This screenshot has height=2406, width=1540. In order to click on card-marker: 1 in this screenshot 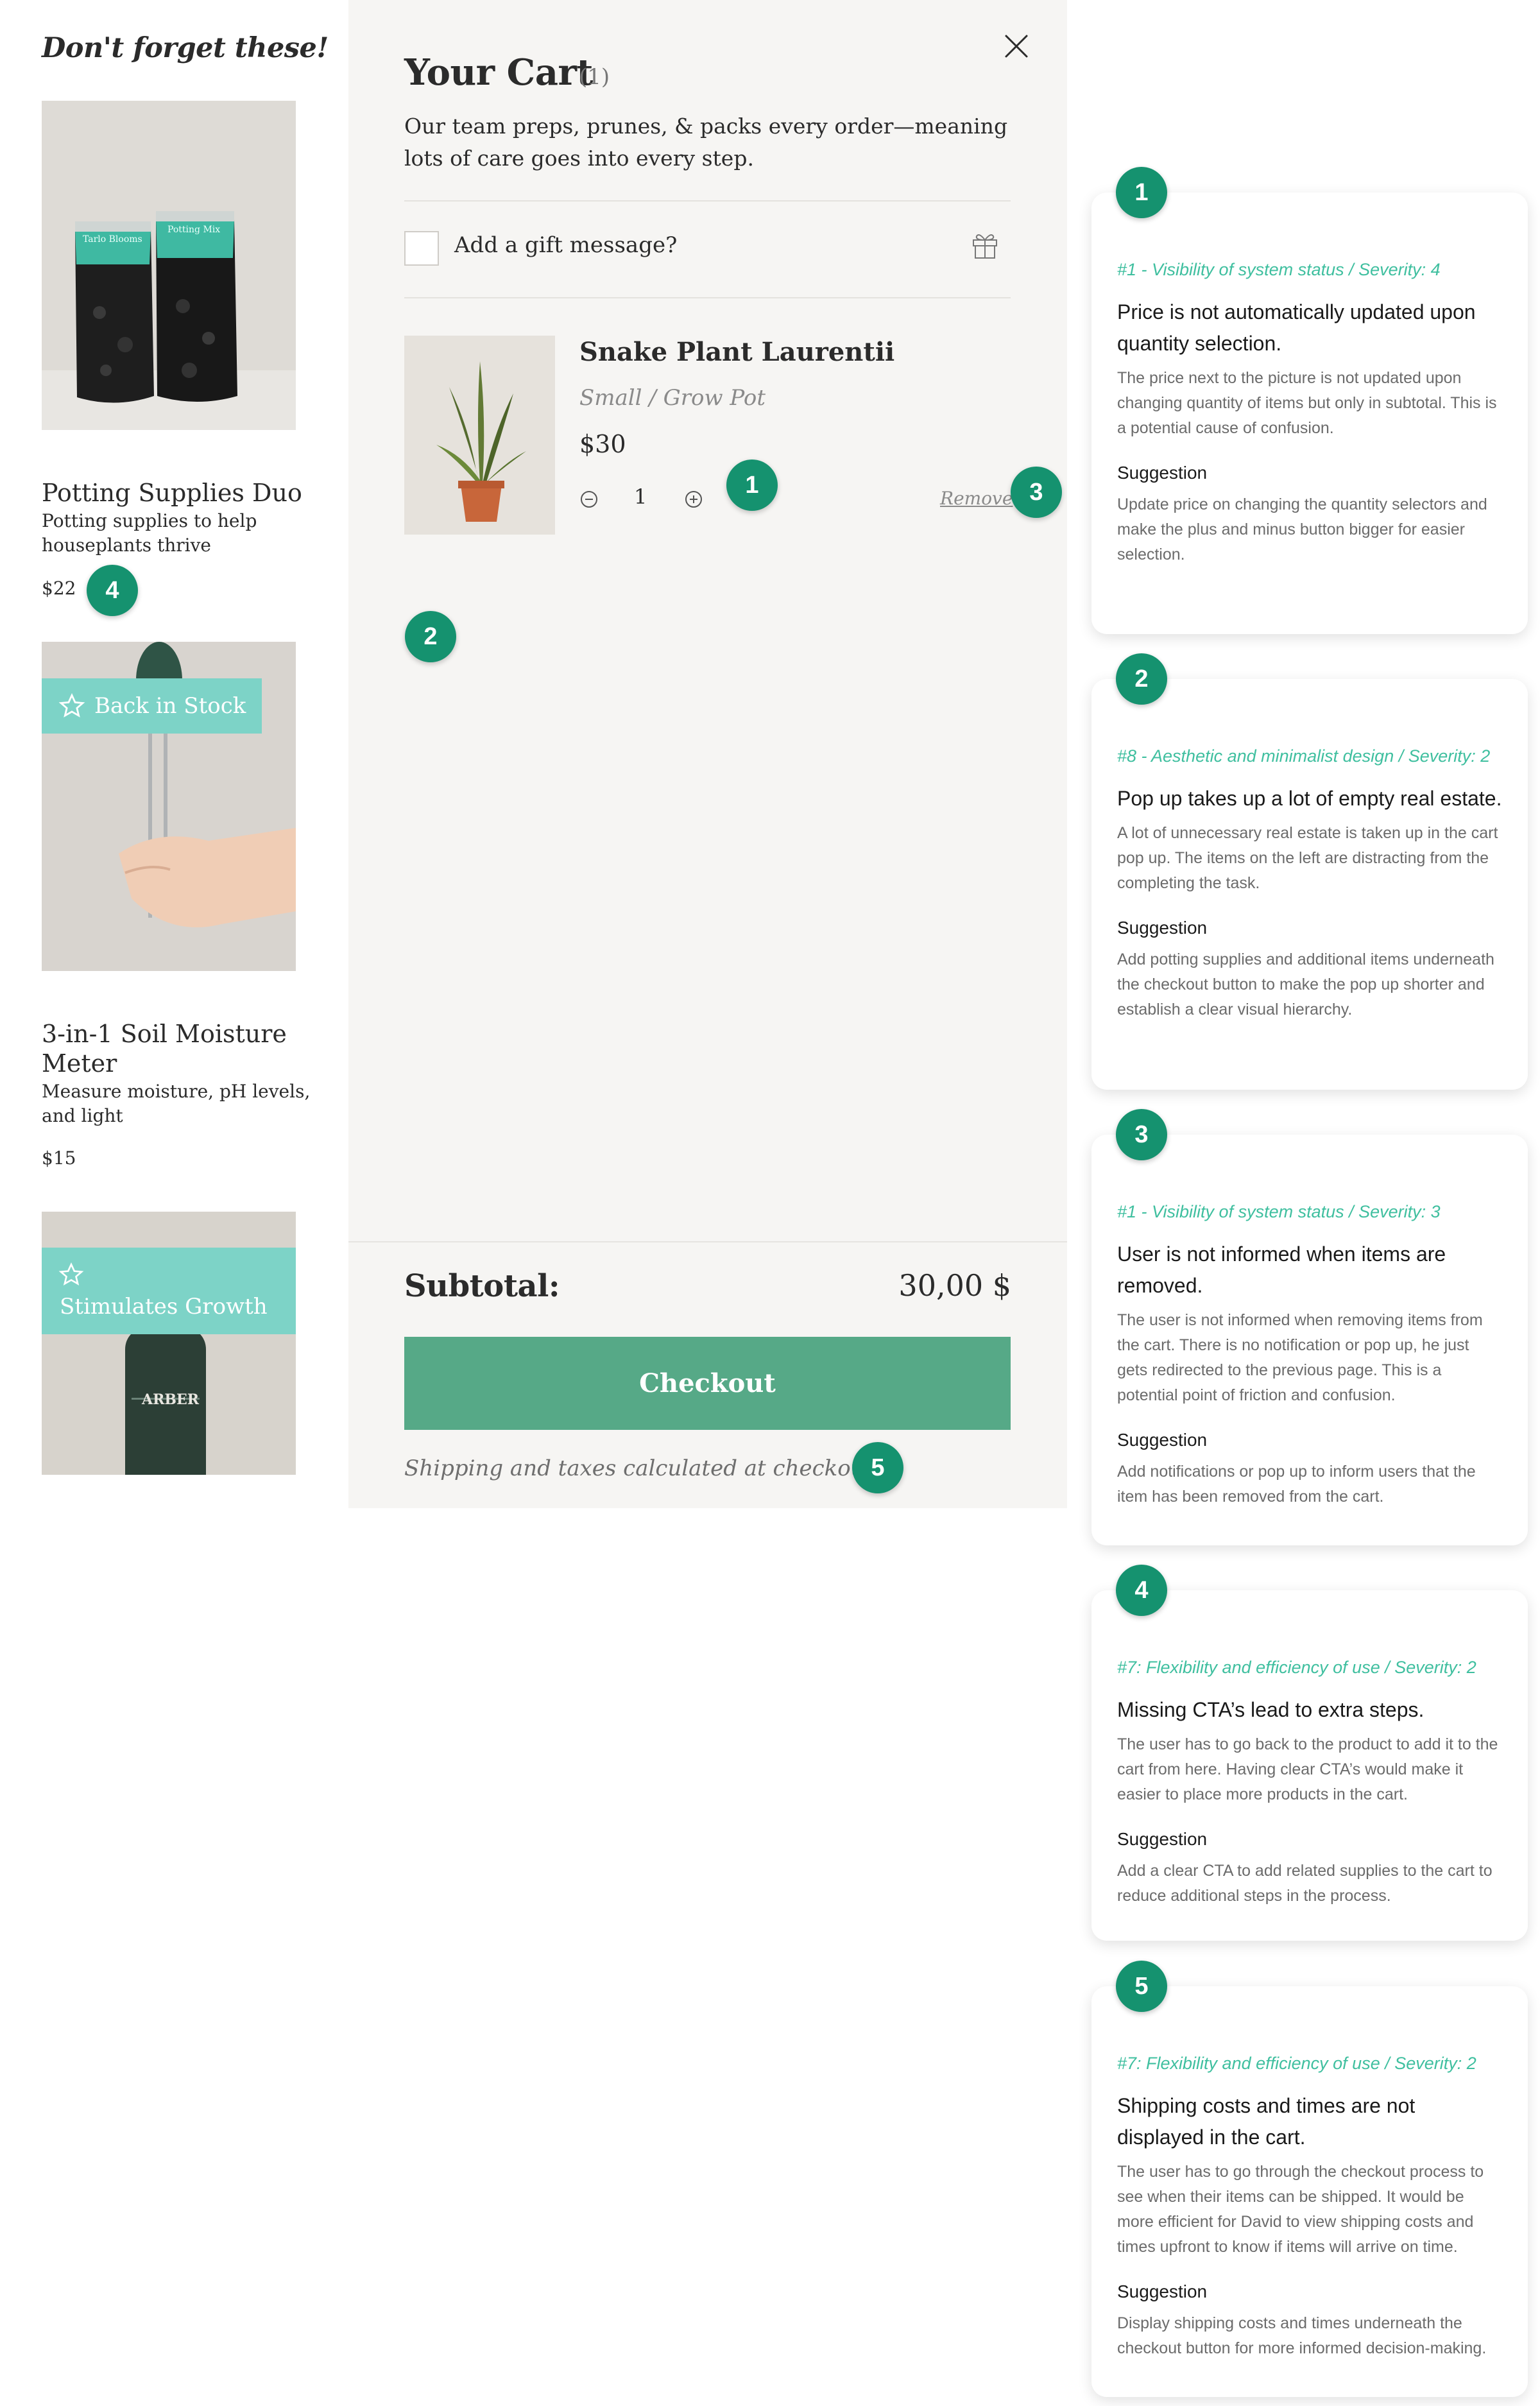, I will do `click(1142, 192)`.